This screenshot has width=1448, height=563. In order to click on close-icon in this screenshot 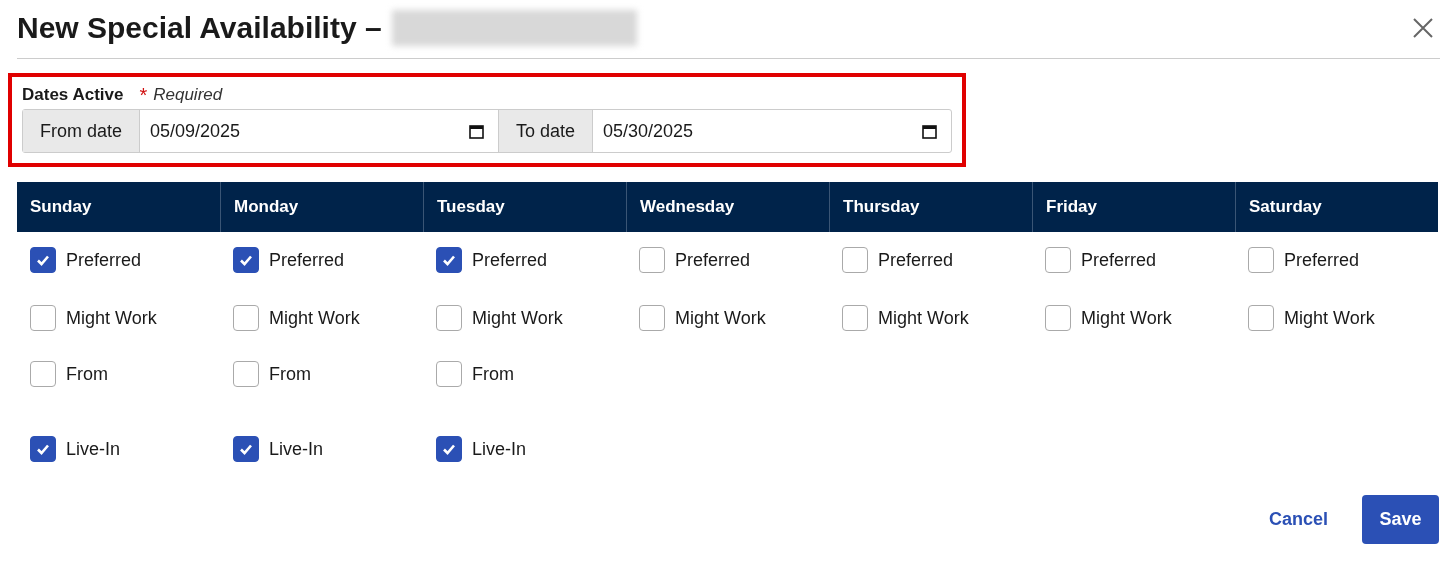, I will do `click(1423, 28)`.